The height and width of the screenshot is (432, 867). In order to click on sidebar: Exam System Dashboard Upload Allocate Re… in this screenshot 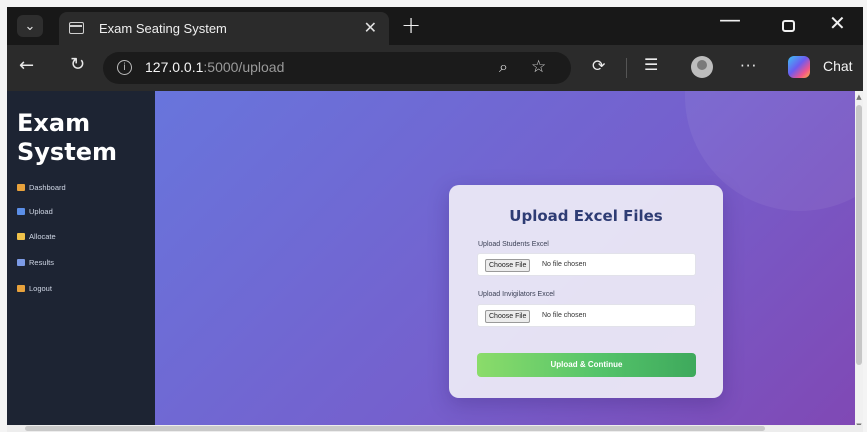, I will do `click(81, 261)`.